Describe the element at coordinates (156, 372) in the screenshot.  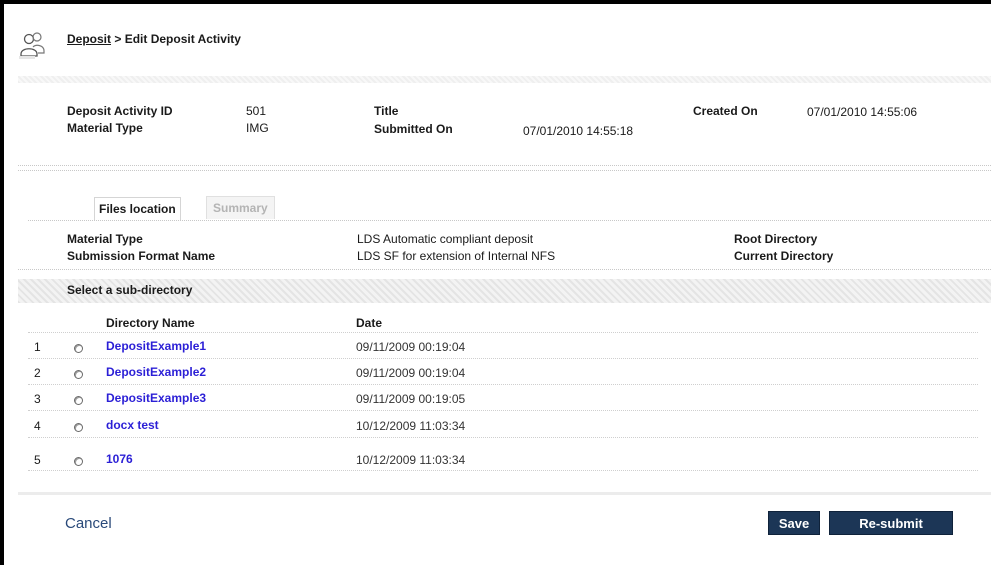
I see `directory-link: DepositExample2` at that location.